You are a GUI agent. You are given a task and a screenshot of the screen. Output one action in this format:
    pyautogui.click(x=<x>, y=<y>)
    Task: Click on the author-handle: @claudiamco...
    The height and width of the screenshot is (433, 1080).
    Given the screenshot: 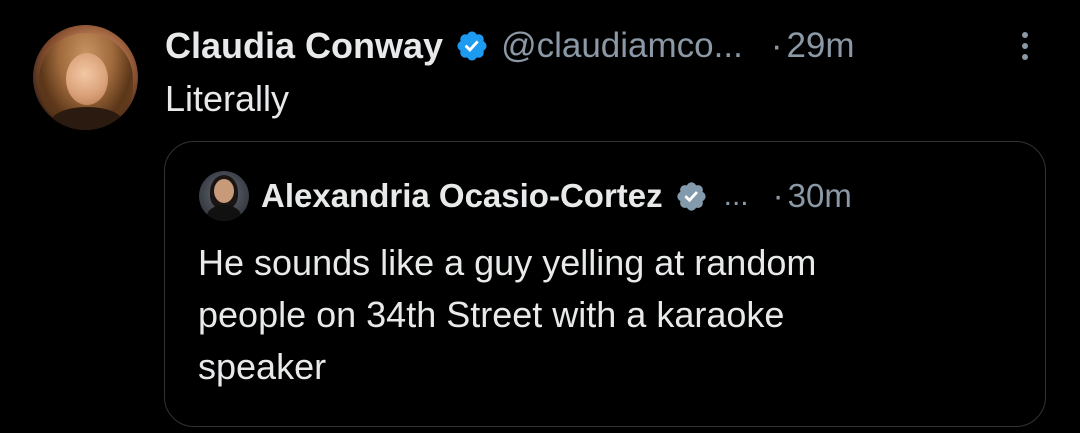 What is the action you would take?
    pyautogui.click(x=622, y=46)
    